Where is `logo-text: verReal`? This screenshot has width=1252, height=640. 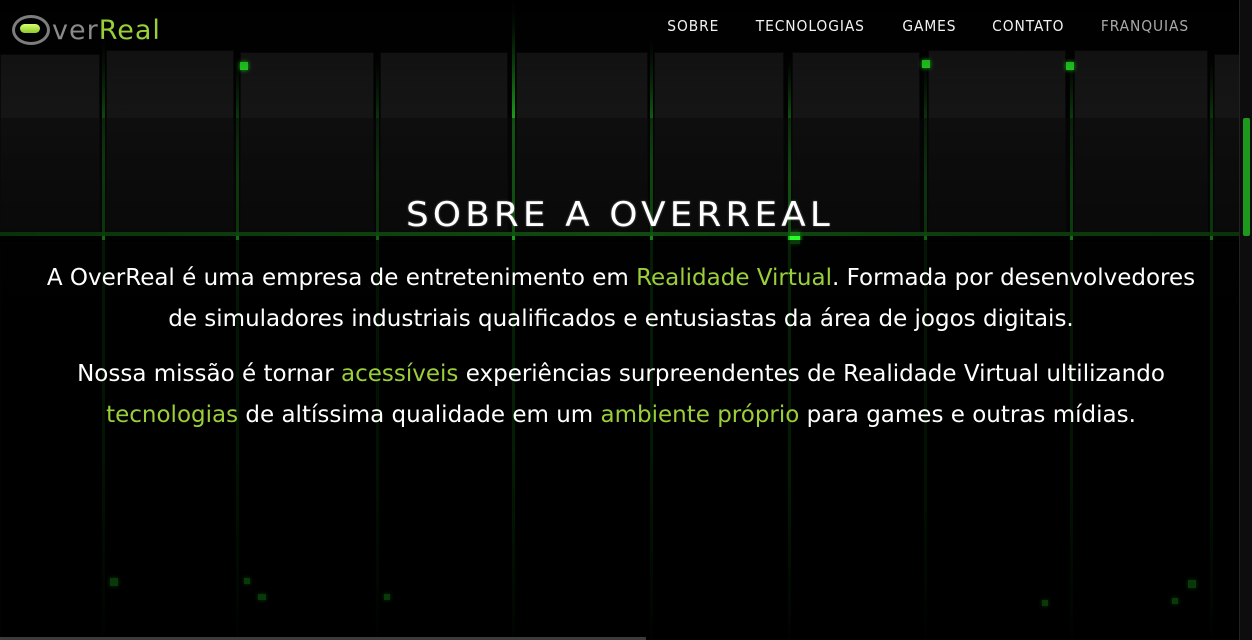 logo-text: verReal is located at coordinates (106, 30).